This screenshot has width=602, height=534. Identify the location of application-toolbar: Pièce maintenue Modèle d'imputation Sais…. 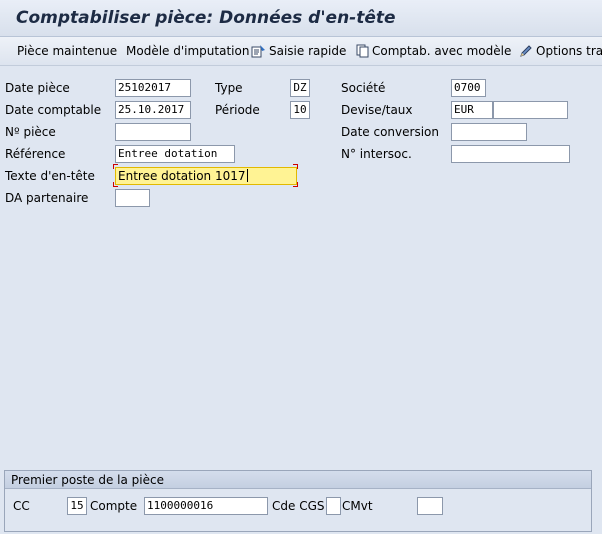
(301, 51).